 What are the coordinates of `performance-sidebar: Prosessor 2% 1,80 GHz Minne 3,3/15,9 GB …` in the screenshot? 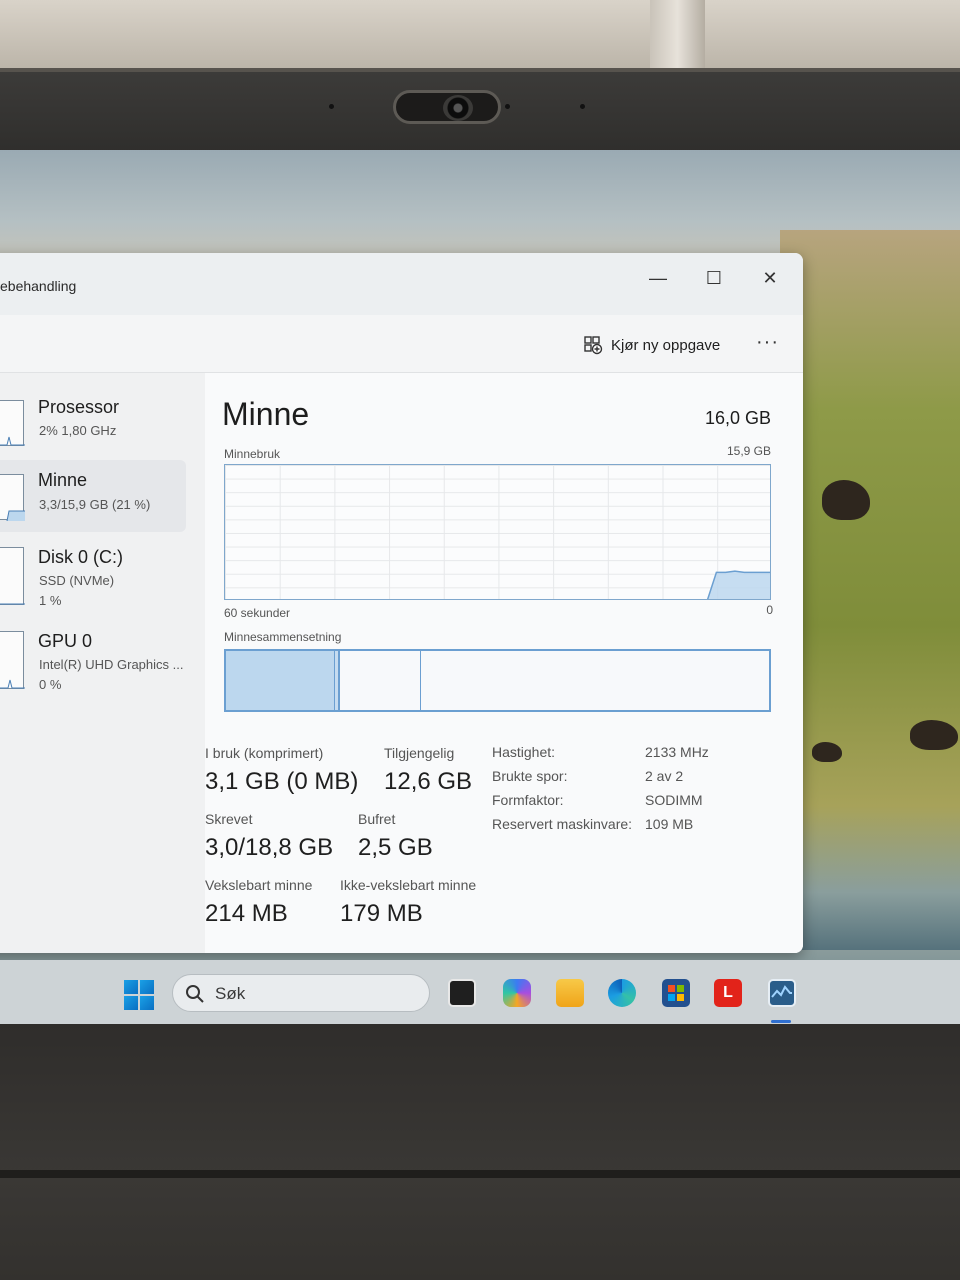 It's located at (100, 663).